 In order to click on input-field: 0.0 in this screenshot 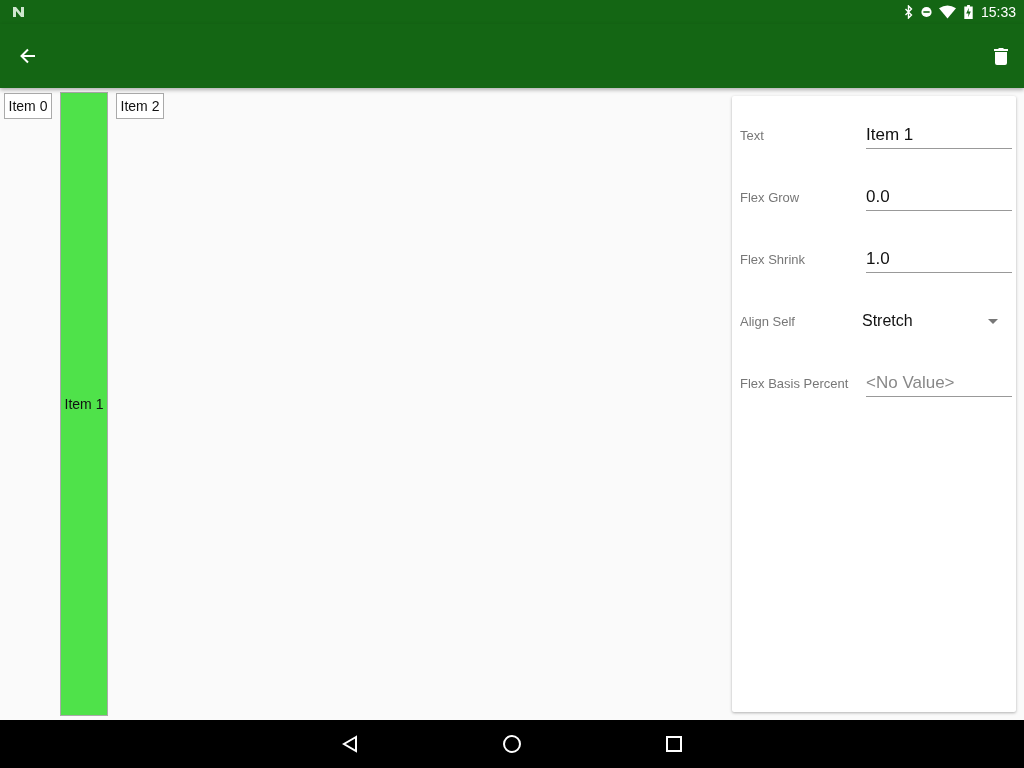, I will do `click(939, 197)`.